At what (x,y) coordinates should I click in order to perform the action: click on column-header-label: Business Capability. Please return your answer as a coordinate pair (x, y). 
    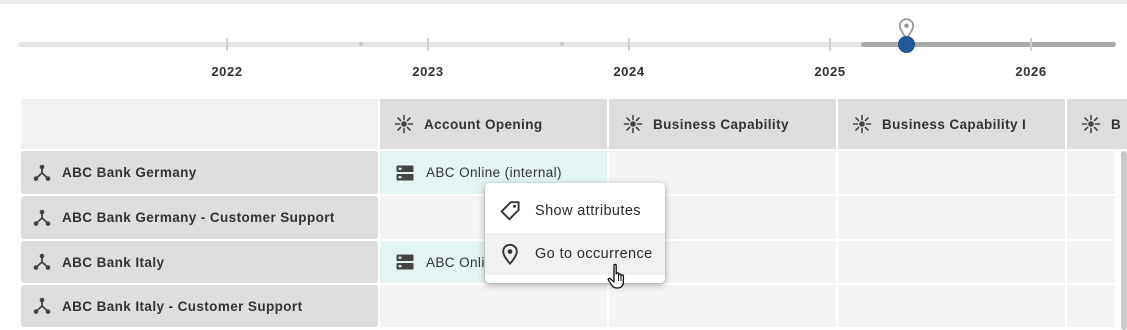
    Looking at the image, I should click on (721, 124).